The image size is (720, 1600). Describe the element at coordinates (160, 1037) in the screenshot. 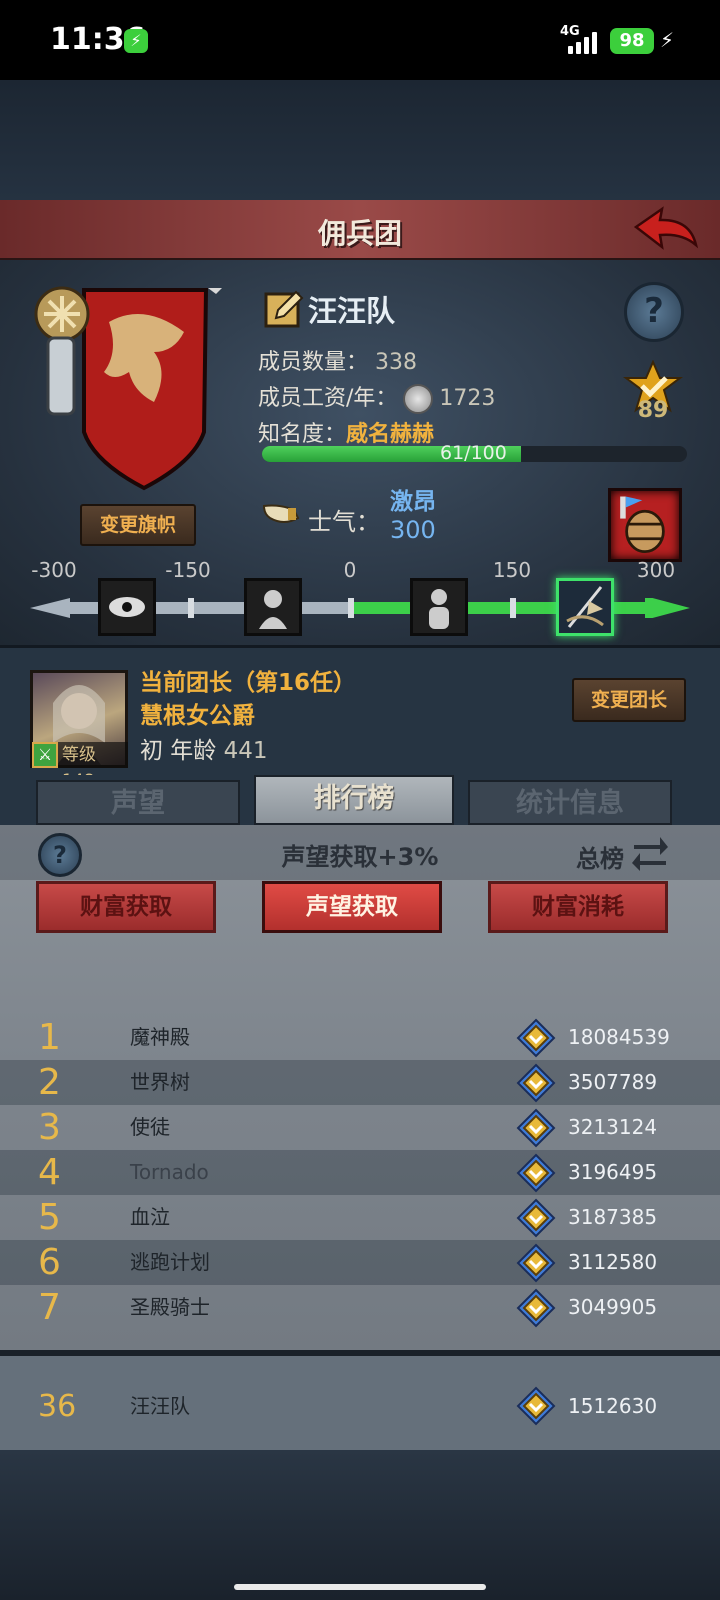

I see `guild-name-cell: 魔神殿` at that location.